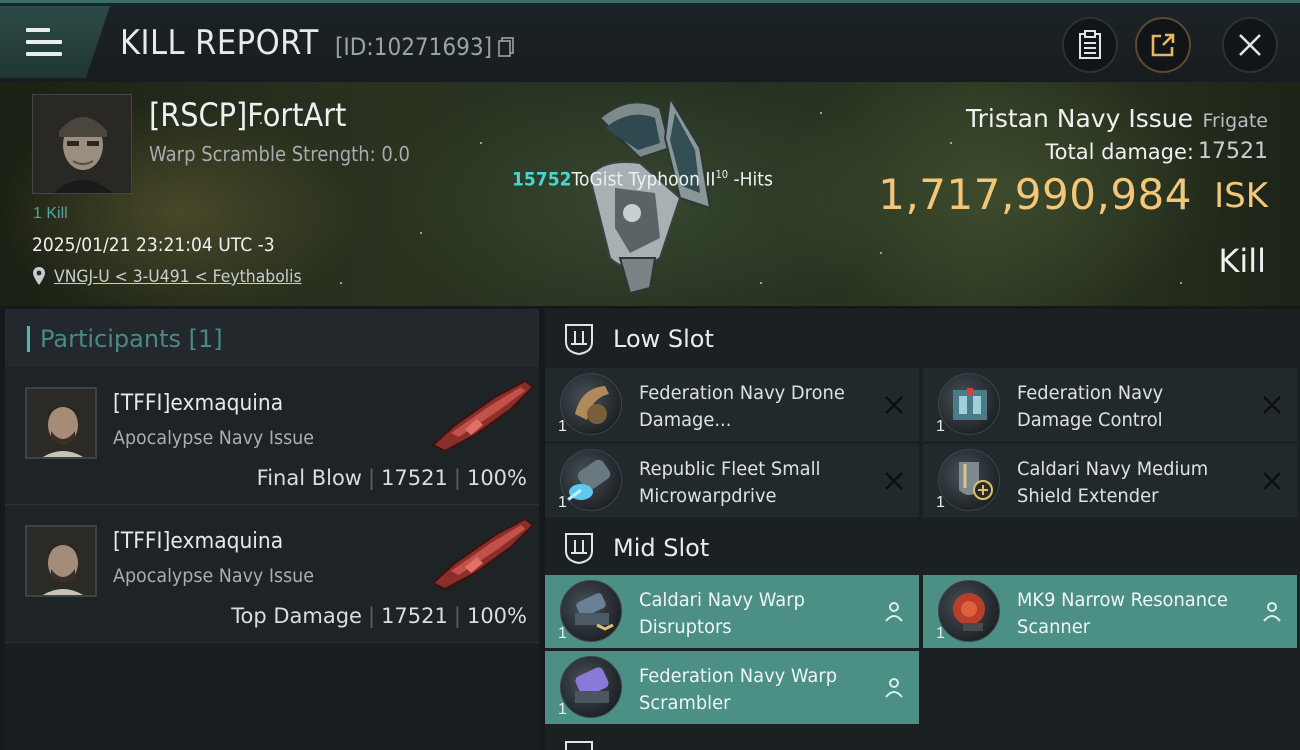 This screenshot has height=750, width=1300. I want to click on mid-slot-title: Mid Slot, so click(661, 548).